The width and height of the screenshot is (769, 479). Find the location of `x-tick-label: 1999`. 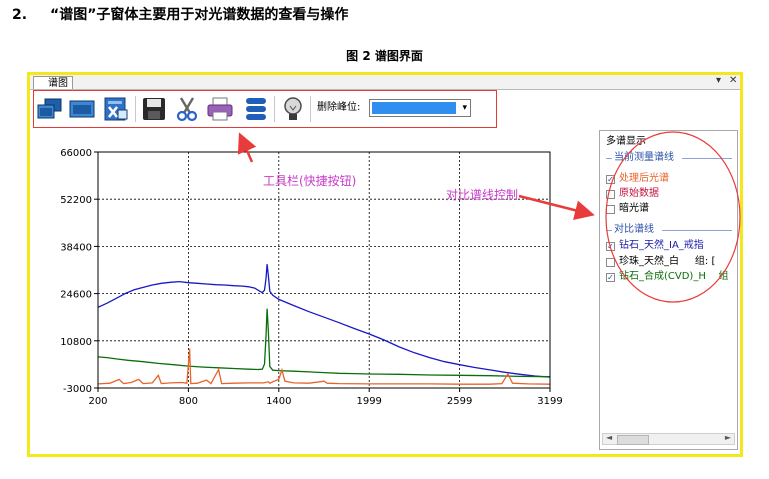

x-tick-label: 1999 is located at coordinates (368, 401).